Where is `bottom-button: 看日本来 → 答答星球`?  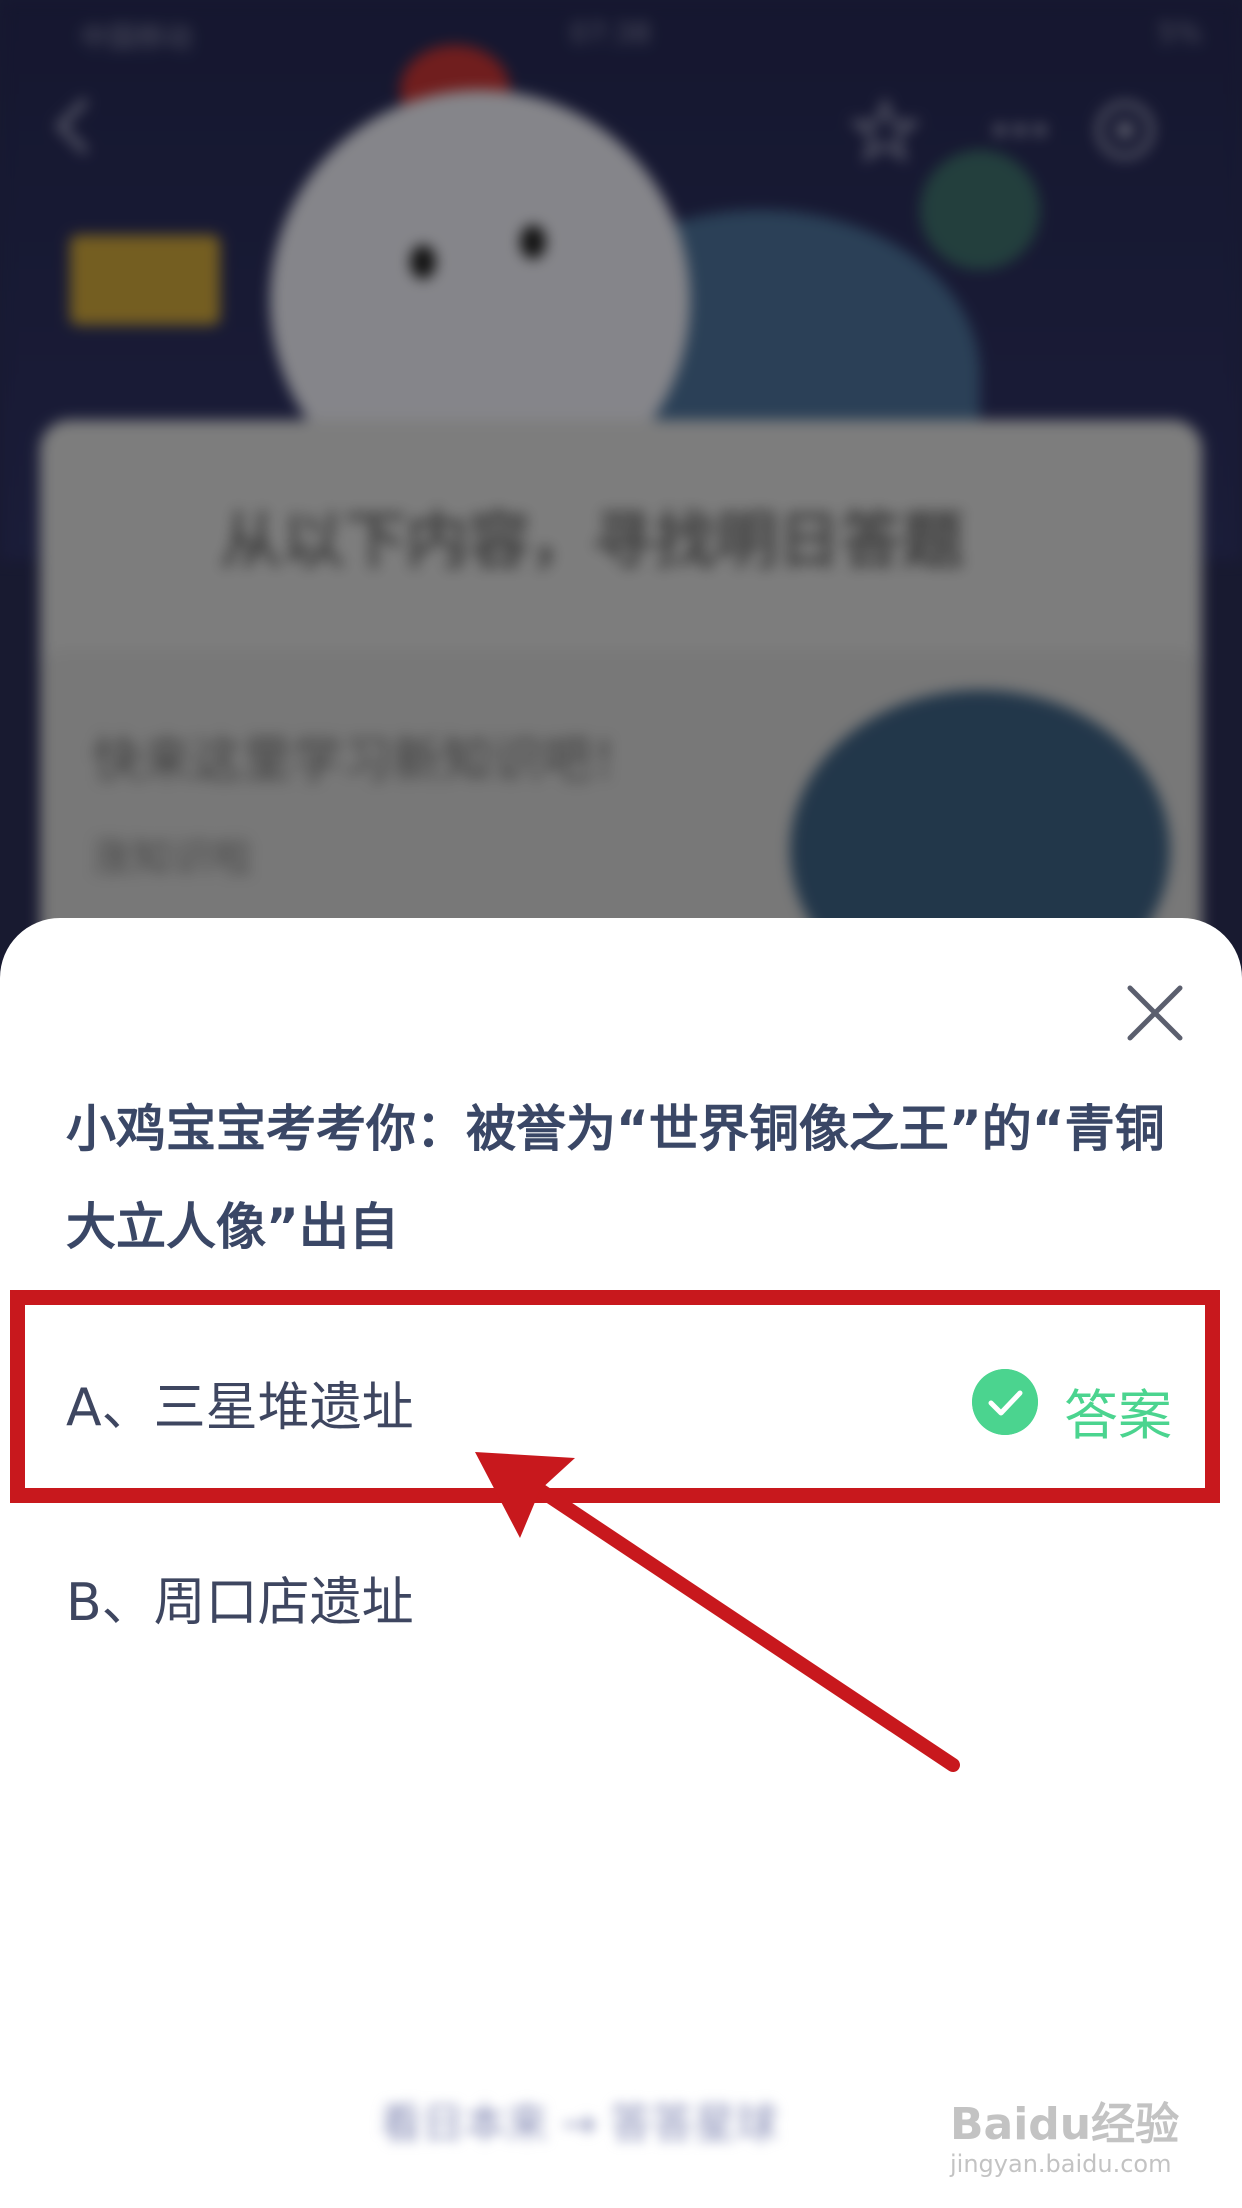
bottom-button: 看日本来 → 答答星球 is located at coordinates (620, 2120).